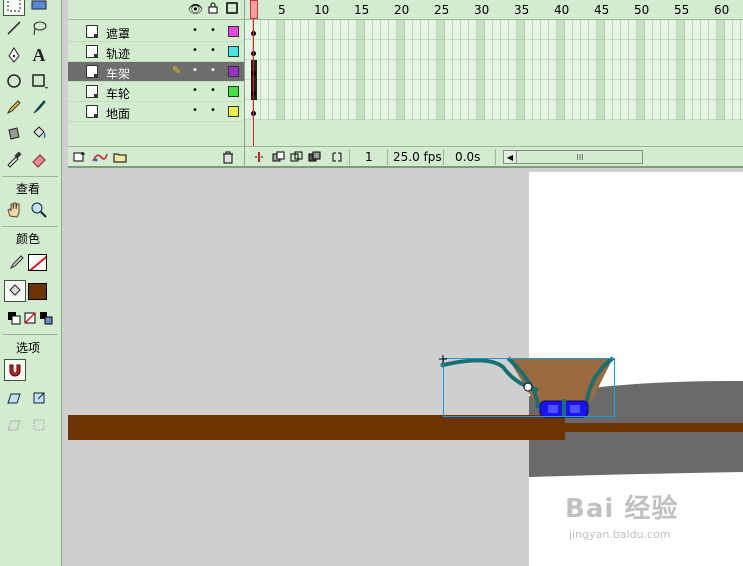 The width and height of the screenshot is (743, 566). What do you see at coordinates (645, 519) in the screenshot?
I see `baidu-watermark: Bai 经验 jingyan.baidu.com` at bounding box center [645, 519].